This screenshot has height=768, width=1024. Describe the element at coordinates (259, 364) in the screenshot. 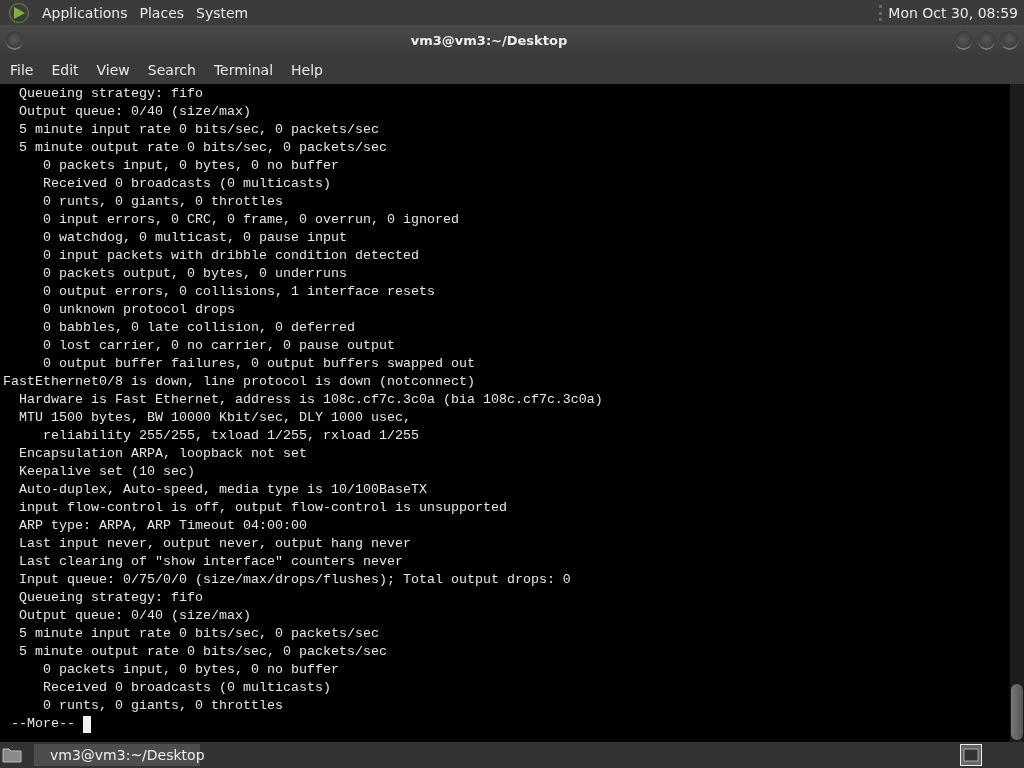

I see `terminal-line: 0 output buffer failures, 0 output buffers swapped out` at that location.